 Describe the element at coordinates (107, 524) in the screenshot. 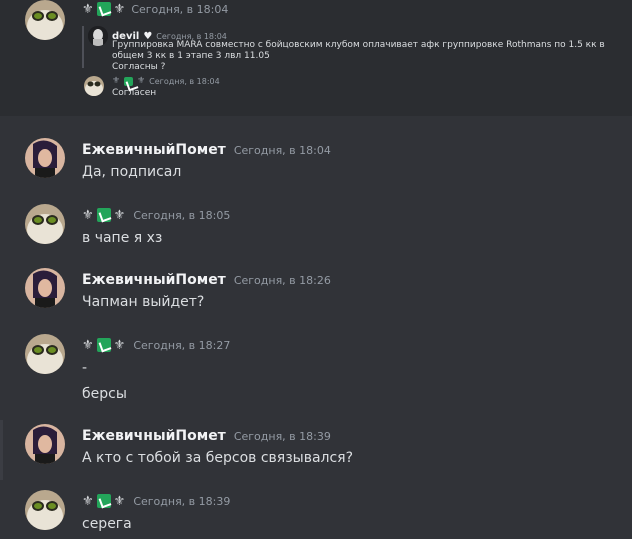

I see `message-text: серега` at that location.